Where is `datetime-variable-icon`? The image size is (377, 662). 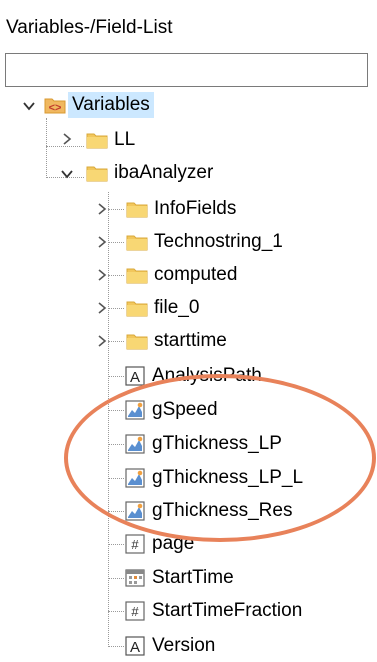
datetime-variable-icon is located at coordinates (135, 578).